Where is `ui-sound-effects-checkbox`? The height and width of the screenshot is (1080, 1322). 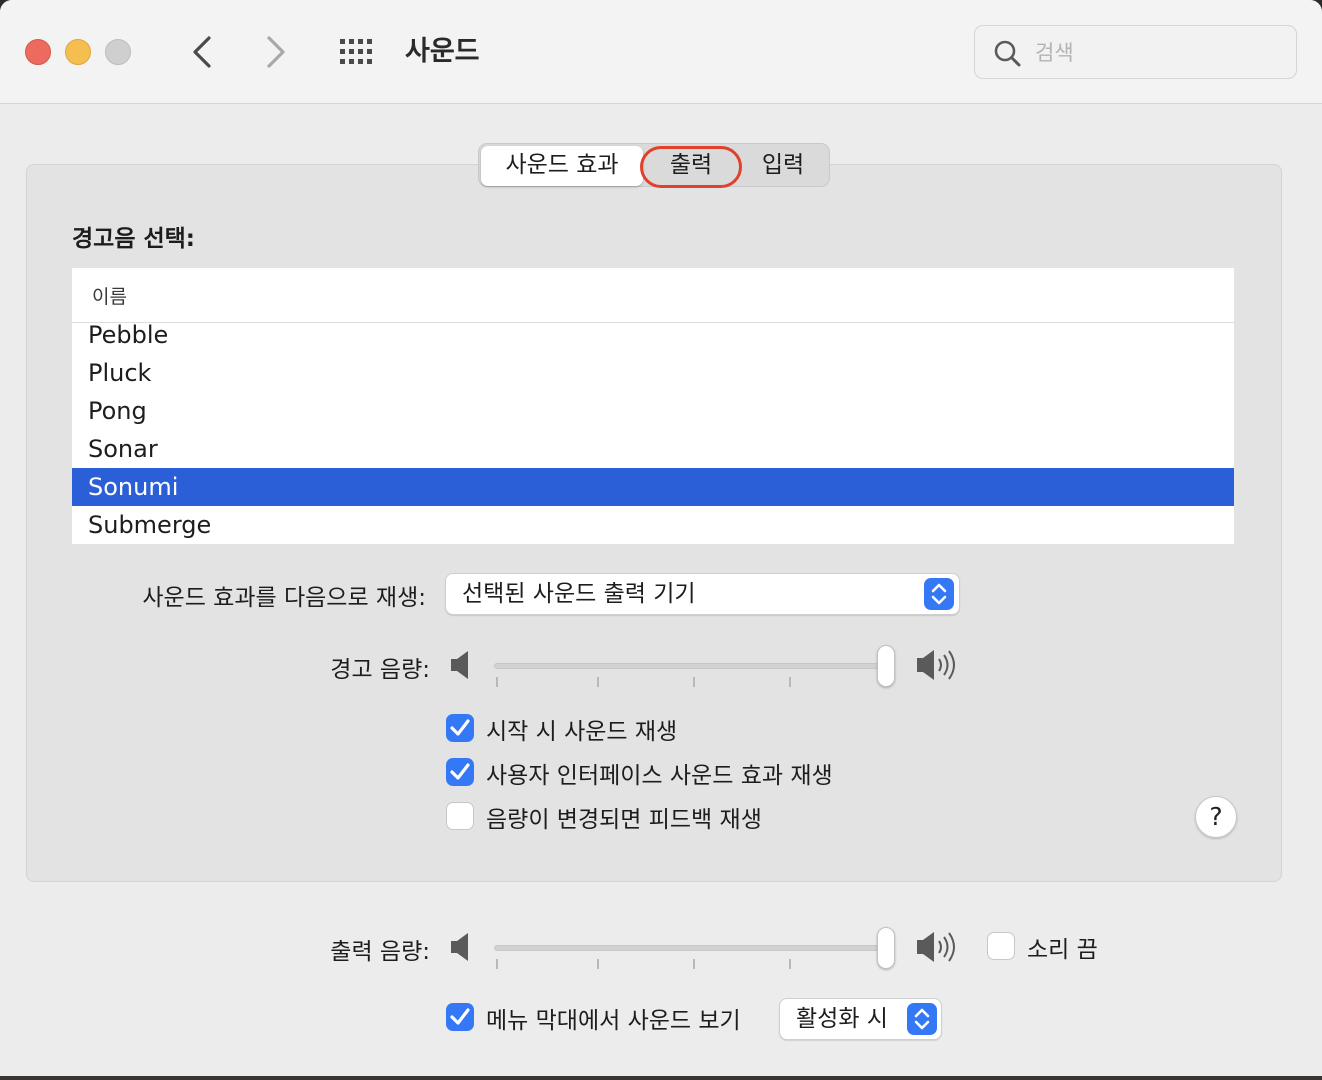 ui-sound-effects-checkbox is located at coordinates (460, 772).